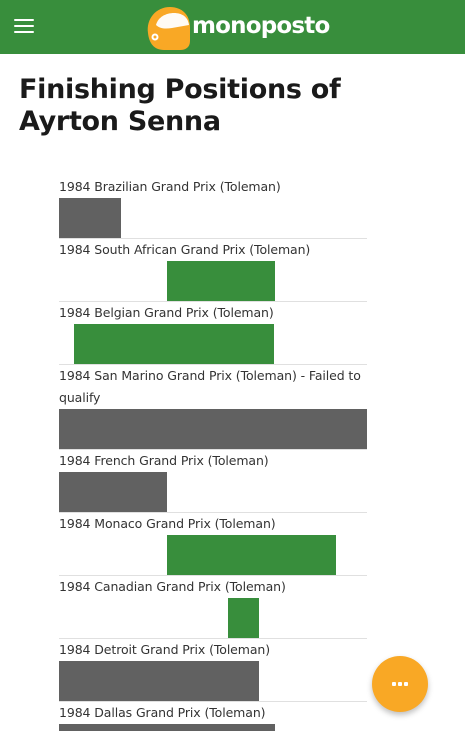 The height and width of the screenshot is (731, 465). I want to click on site-logo: monoposto, so click(237, 28).